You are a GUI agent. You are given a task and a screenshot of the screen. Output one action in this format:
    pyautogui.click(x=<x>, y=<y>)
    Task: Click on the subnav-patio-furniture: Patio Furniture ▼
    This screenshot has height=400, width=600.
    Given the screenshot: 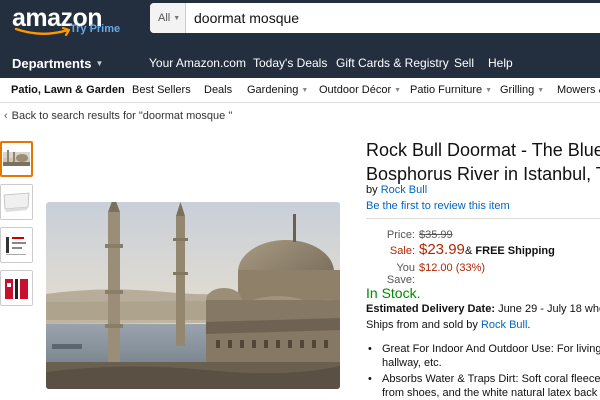 What is the action you would take?
    pyautogui.click(x=451, y=90)
    